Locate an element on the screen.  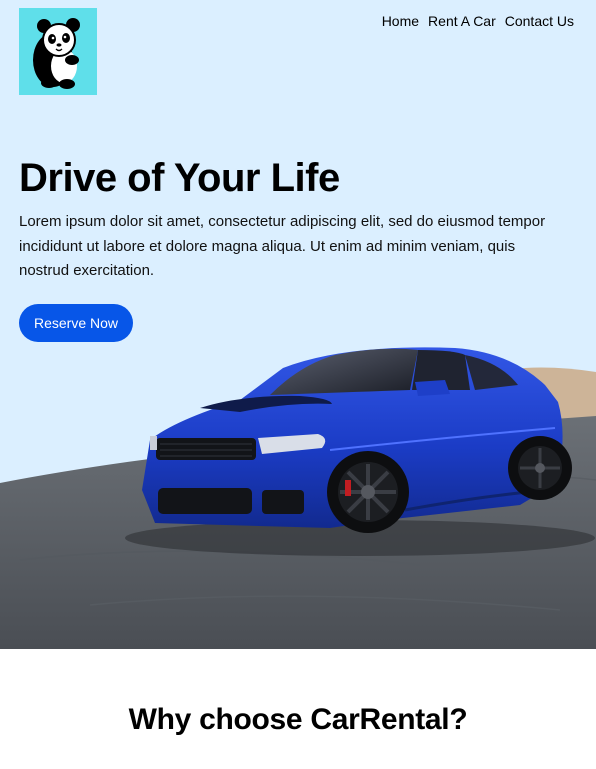
reserve-now-button: Reserve Now is located at coordinates (76, 323).